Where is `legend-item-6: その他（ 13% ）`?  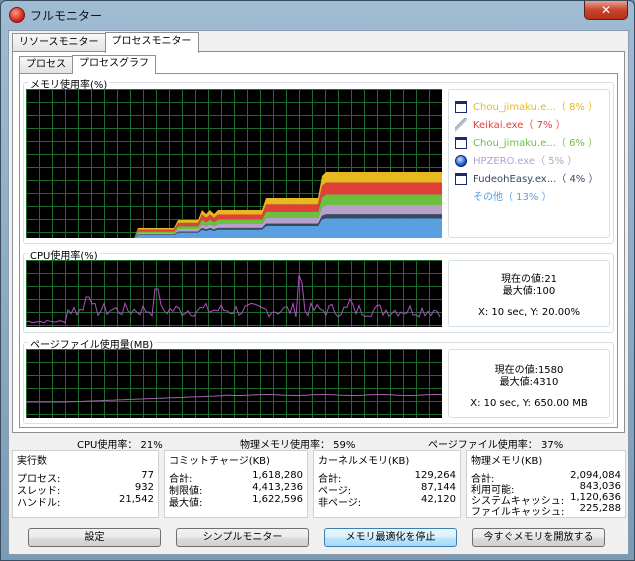 legend-item-6: その他（ 13% ） is located at coordinates (503, 196).